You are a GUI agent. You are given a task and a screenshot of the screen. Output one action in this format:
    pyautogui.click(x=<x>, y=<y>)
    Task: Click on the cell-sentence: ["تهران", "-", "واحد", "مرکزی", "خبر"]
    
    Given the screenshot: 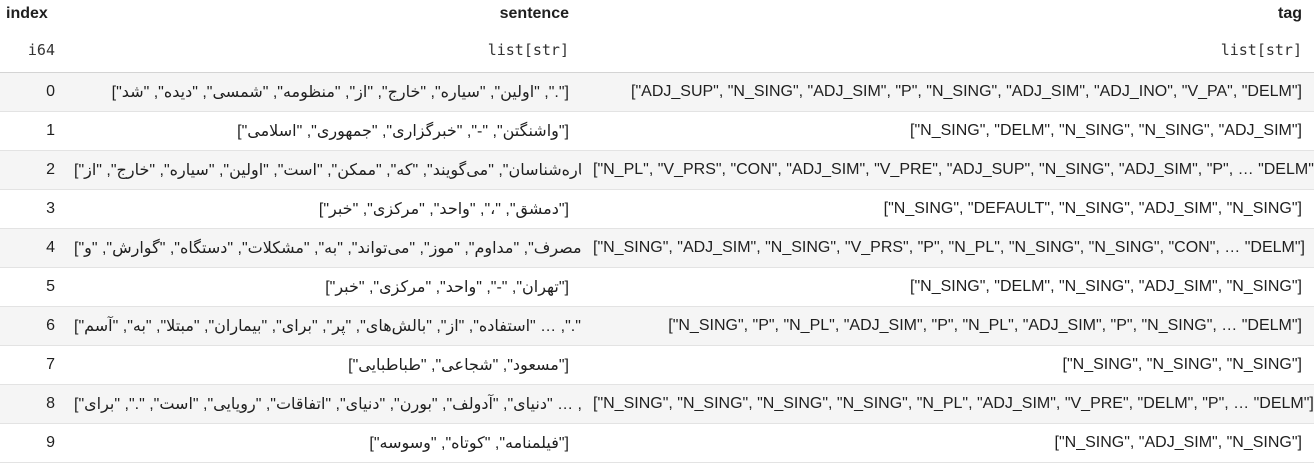 What is the action you would take?
    pyautogui.click(x=321, y=287)
    